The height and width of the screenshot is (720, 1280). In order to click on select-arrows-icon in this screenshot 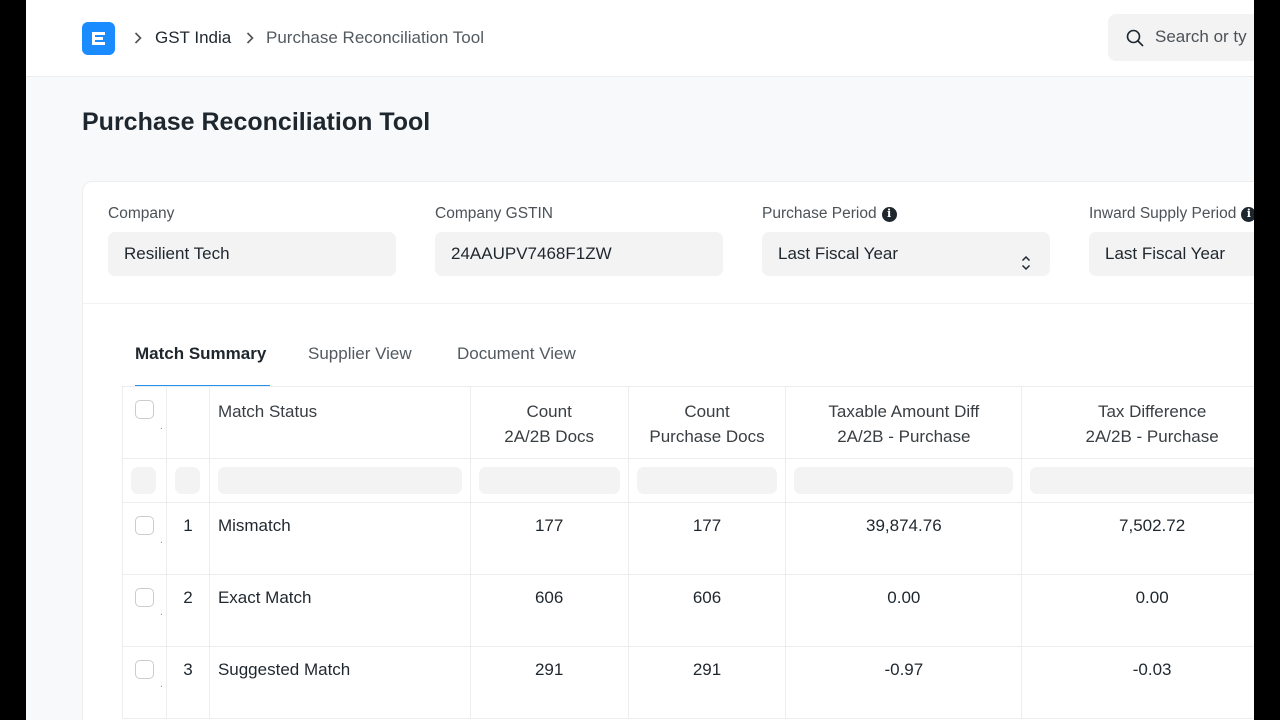, I will do `click(1026, 258)`.